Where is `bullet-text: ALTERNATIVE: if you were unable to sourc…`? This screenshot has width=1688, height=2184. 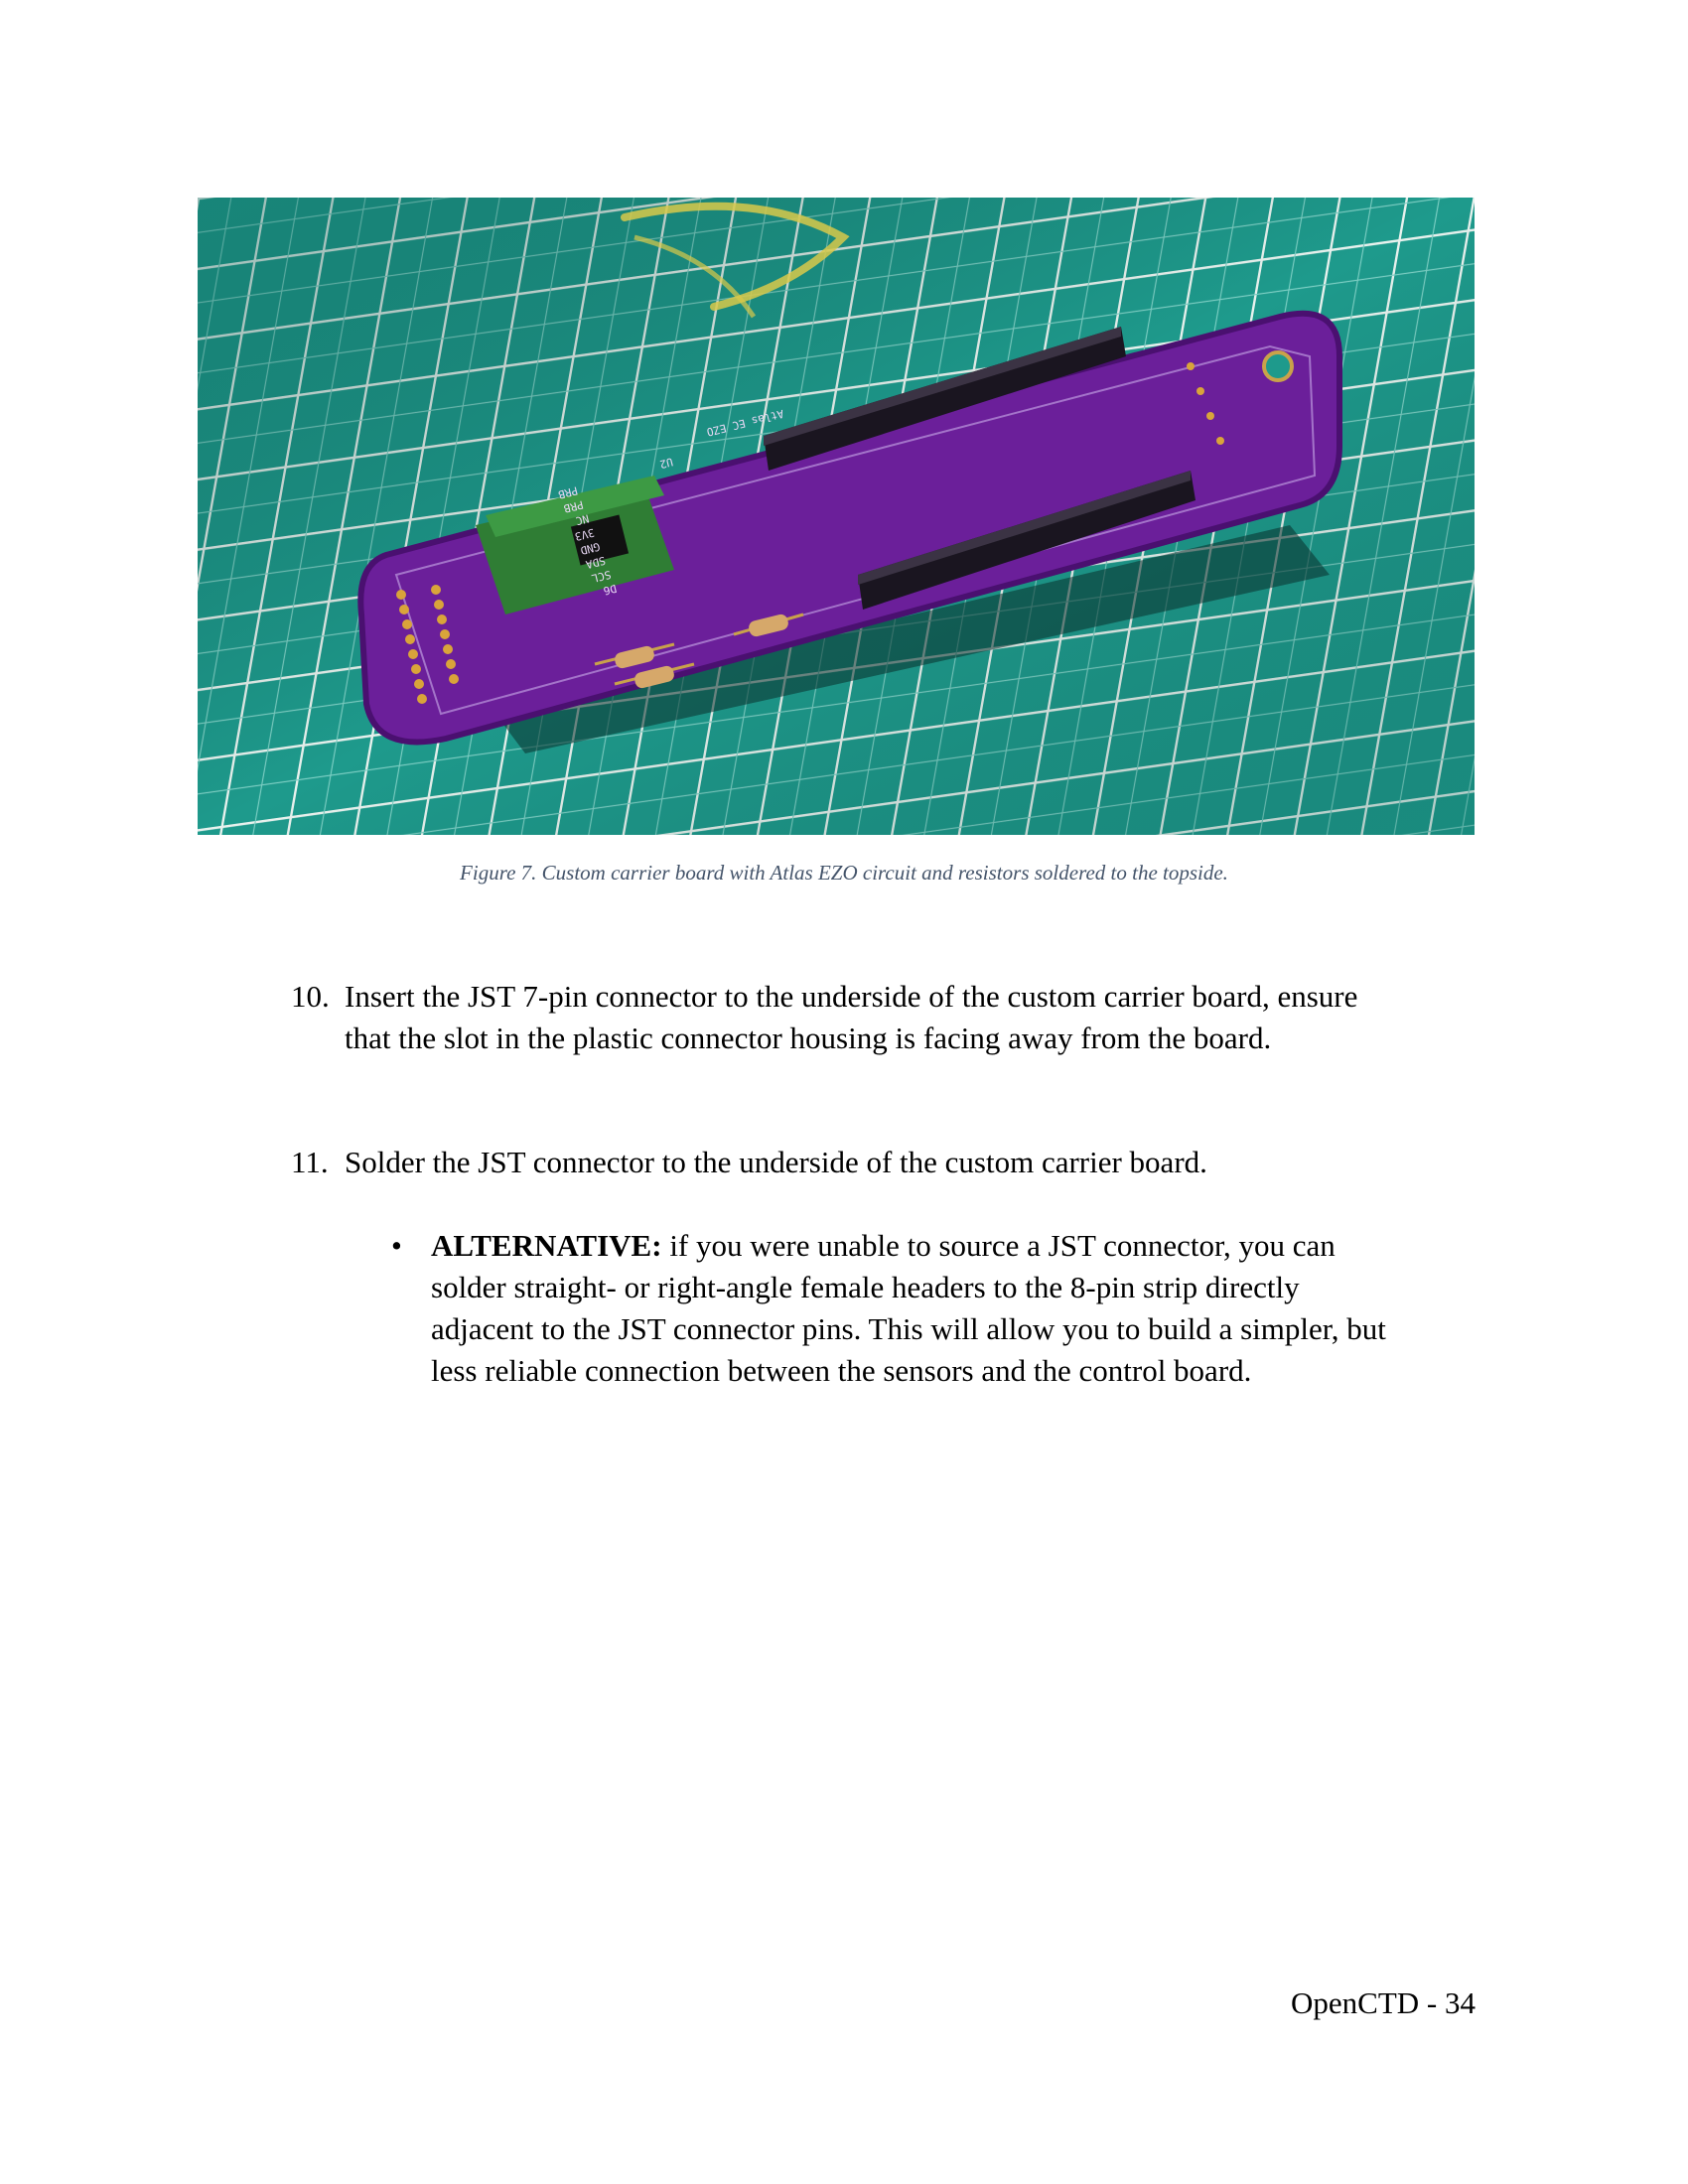
bullet-text: ALTERNATIVE: if you were unable to sourc… is located at coordinates (912, 1308).